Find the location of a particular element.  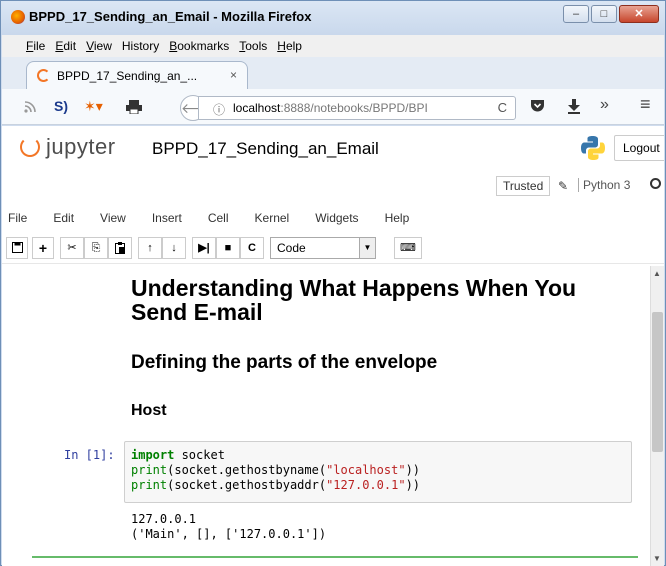

firefox-logo-icon is located at coordinates (18, 17).